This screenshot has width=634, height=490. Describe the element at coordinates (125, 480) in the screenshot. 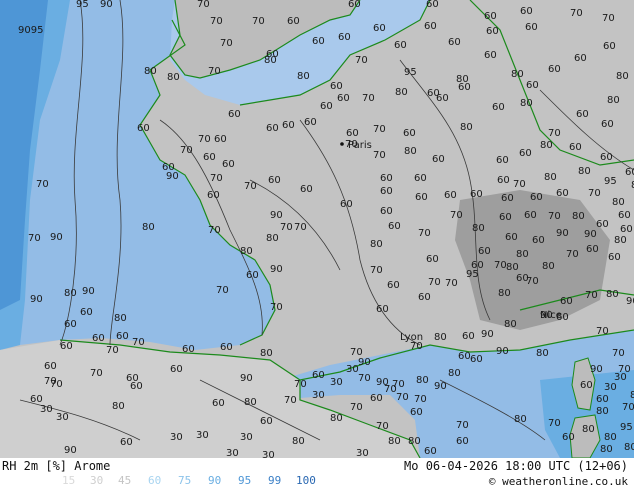

I see `legend-value-45: 45` at that location.